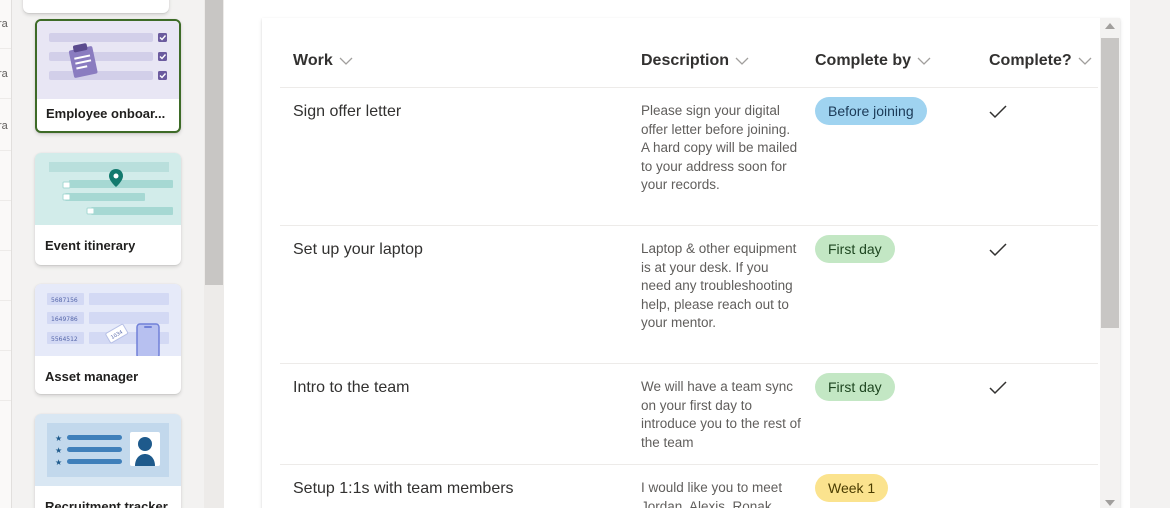  I want to click on background-page-edge-right, so click(1150, 254).